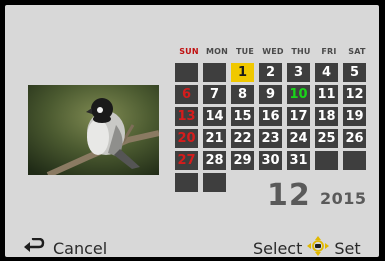  What do you see at coordinates (80, 248) in the screenshot?
I see `cancel-label: Cancel` at bounding box center [80, 248].